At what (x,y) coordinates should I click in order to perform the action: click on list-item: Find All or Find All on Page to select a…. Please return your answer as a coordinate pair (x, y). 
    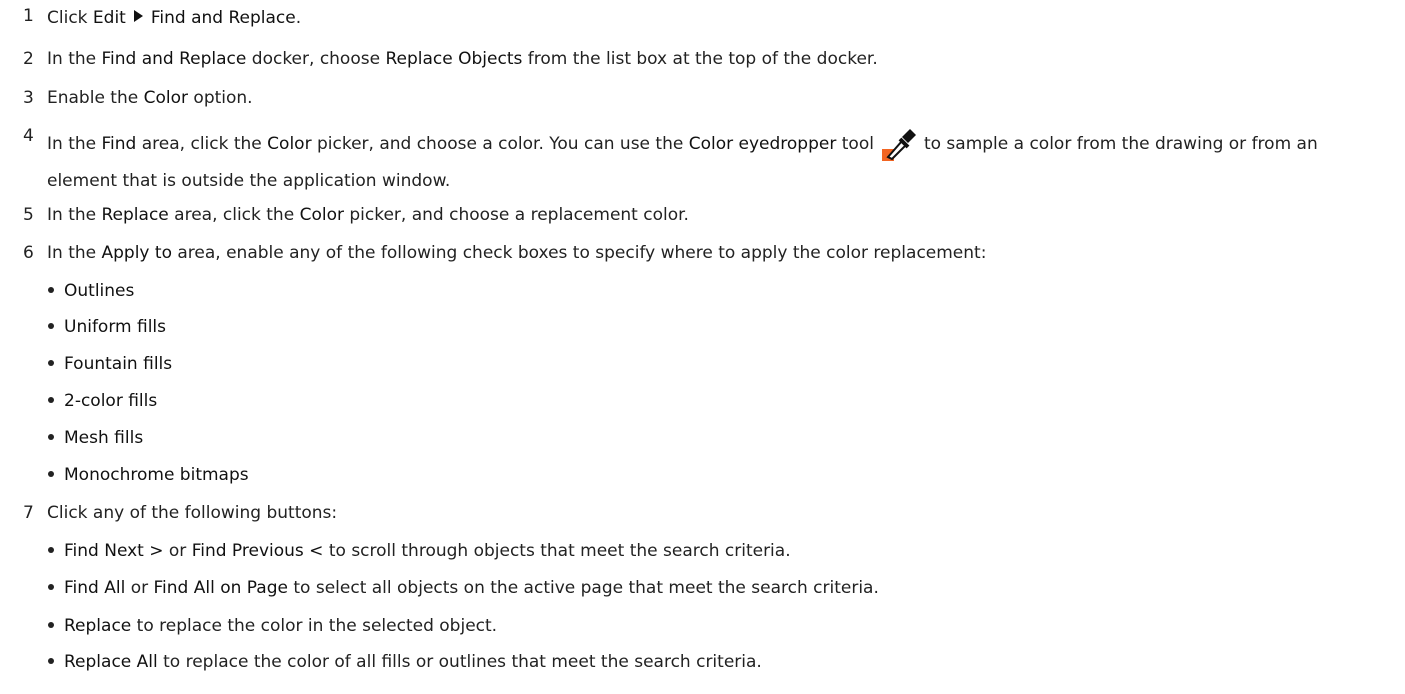
    Looking at the image, I should click on (463, 588).